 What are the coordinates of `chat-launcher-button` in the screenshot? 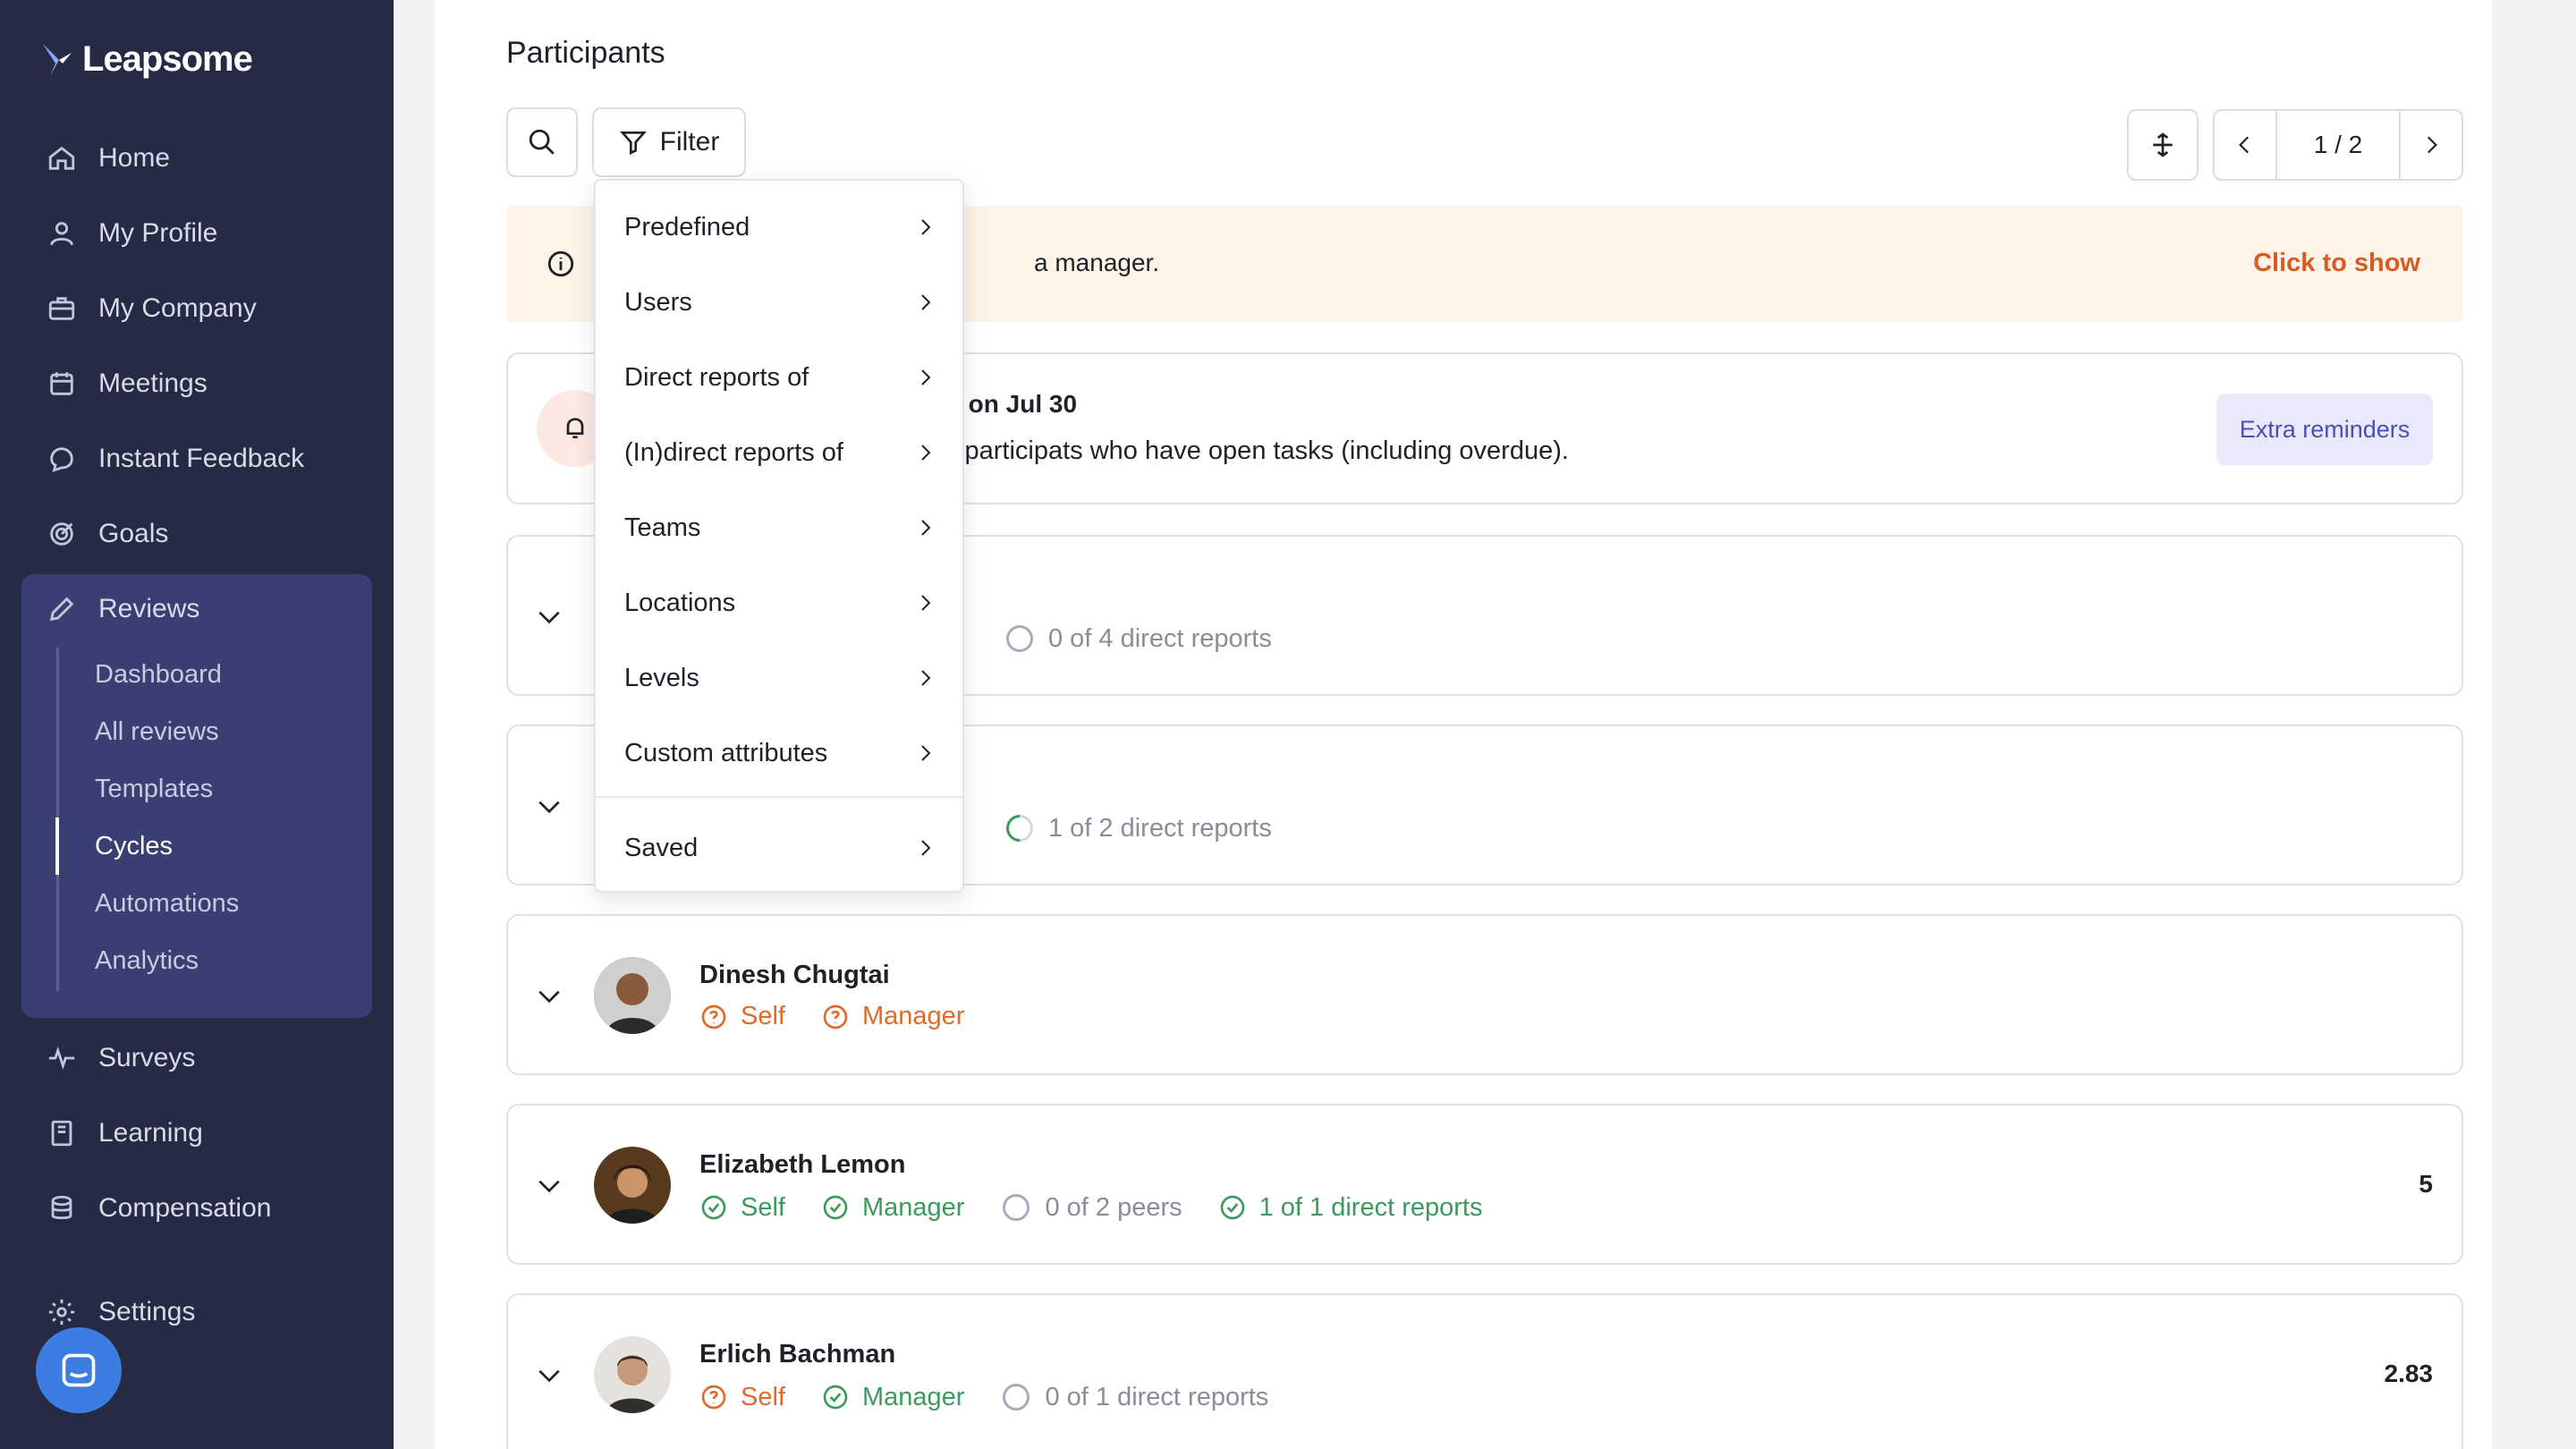 It's located at (79, 1370).